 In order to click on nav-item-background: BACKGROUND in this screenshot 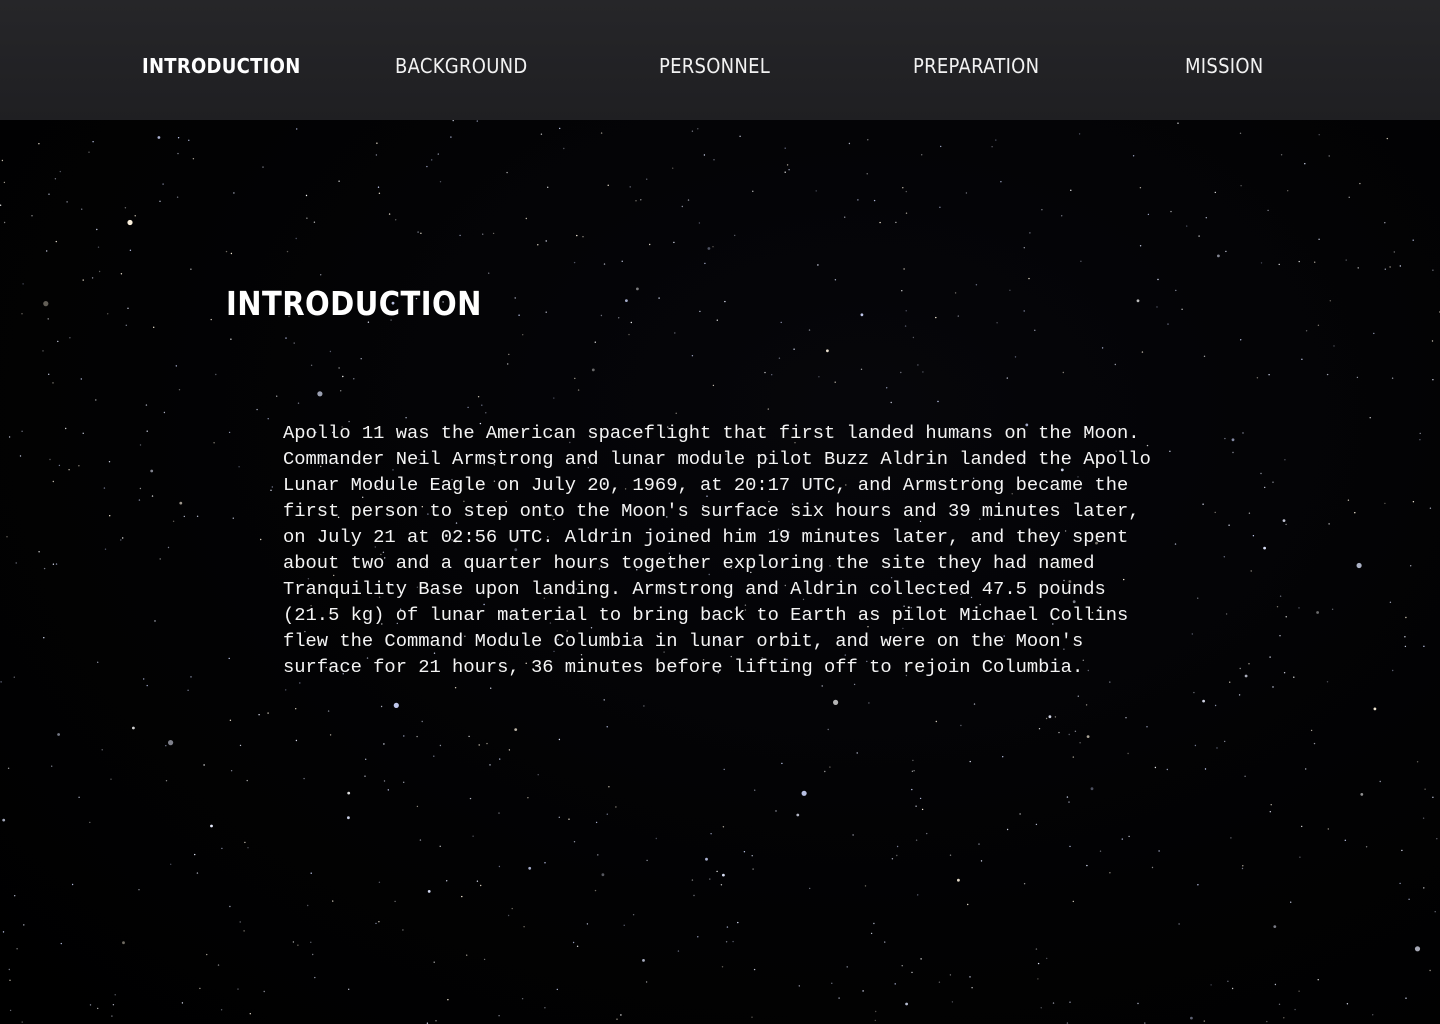, I will do `click(461, 66)`.